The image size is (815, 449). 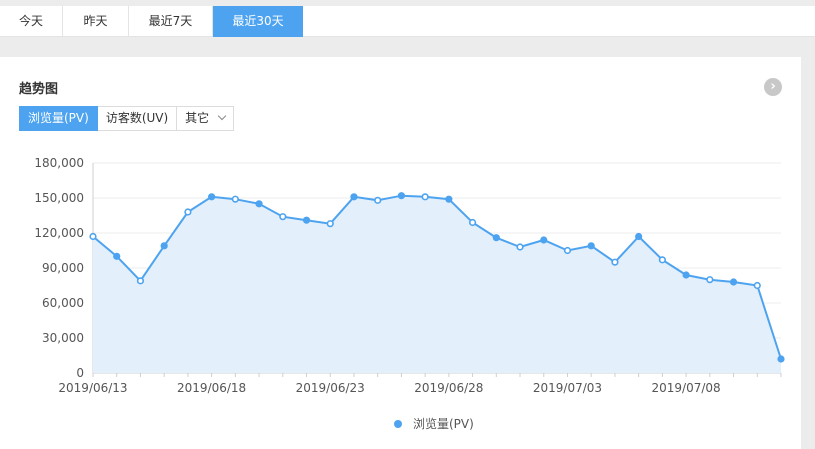 I want to click on x-tick-label: 2019/06/28, so click(x=448, y=388).